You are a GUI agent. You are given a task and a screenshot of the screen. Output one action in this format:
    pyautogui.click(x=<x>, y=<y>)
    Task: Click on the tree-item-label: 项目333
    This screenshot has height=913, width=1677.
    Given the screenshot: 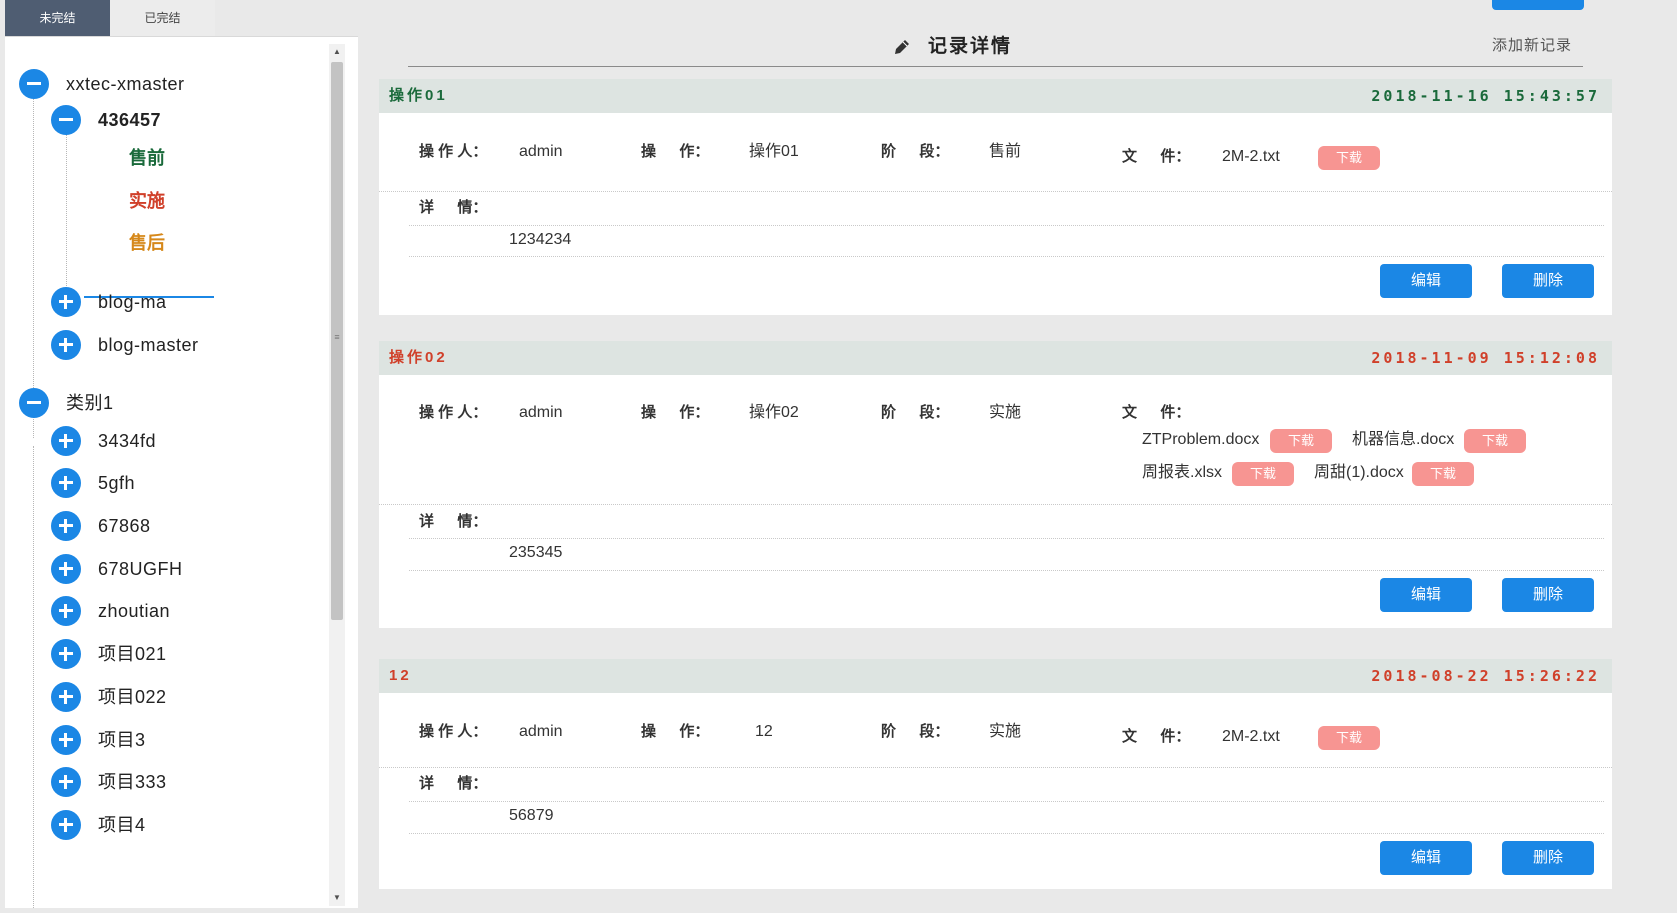 What is the action you would take?
    pyautogui.click(x=132, y=782)
    